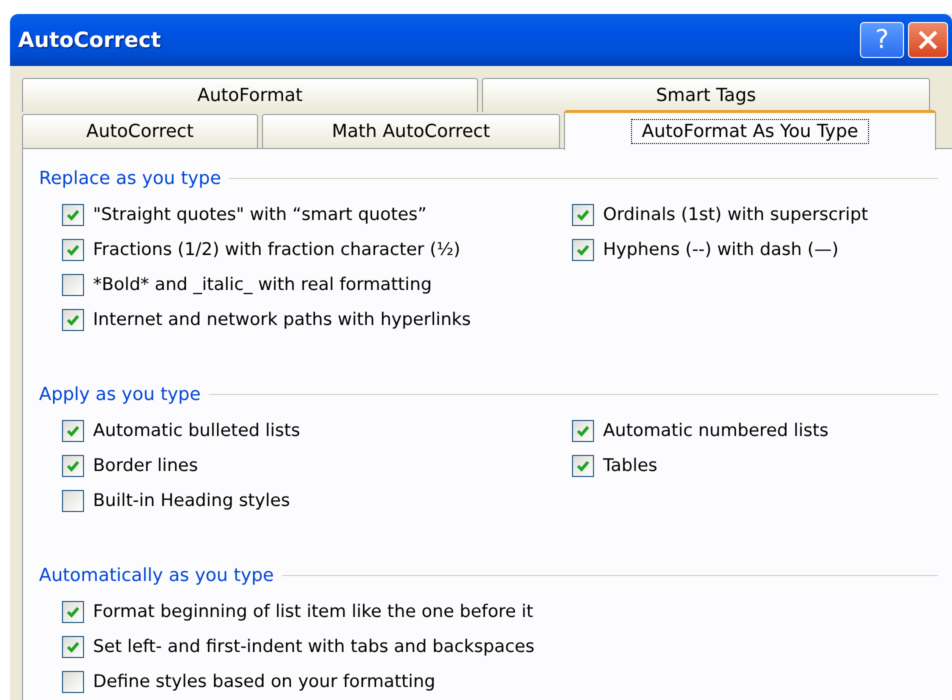 This screenshot has height=700, width=952. I want to click on checkbox-label: Define styles based on your formatting, so click(264, 682).